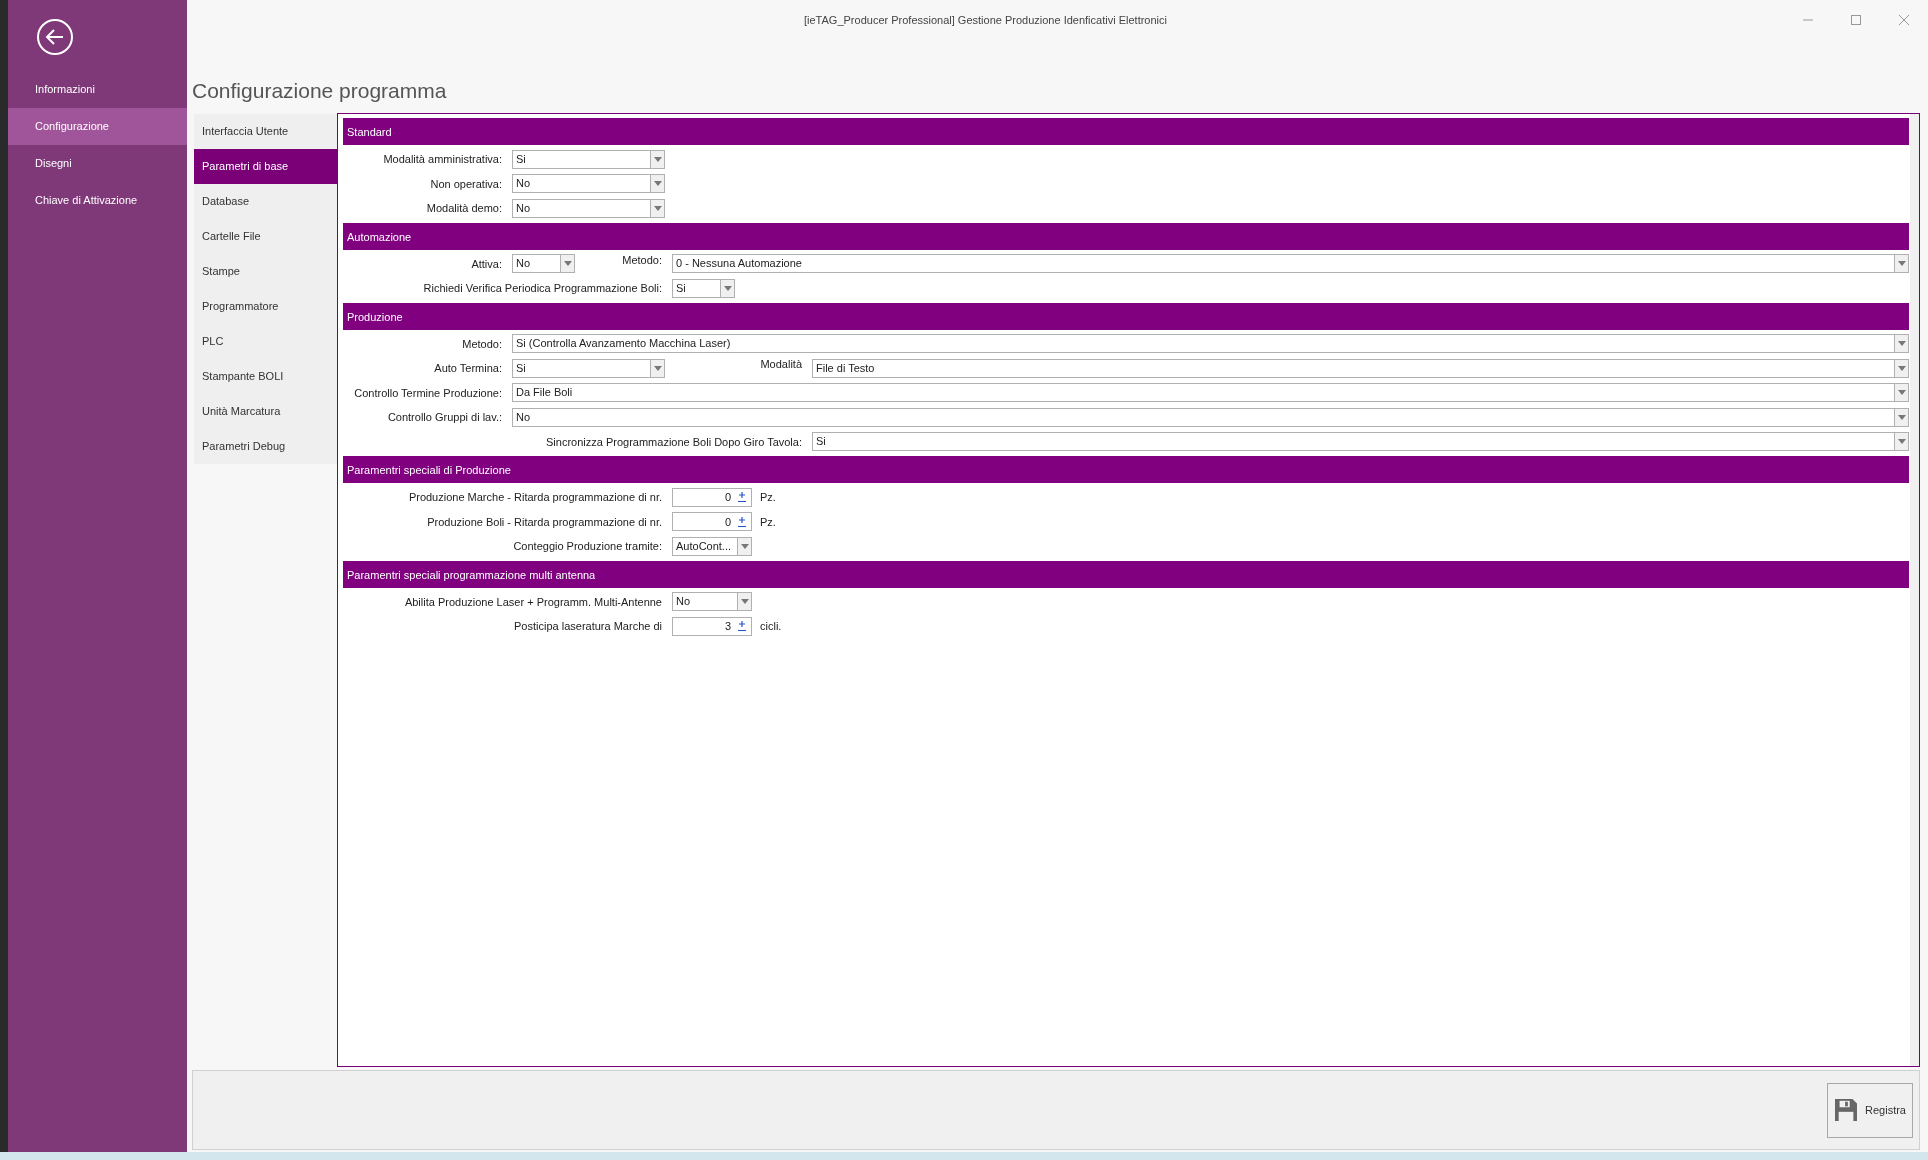 The width and height of the screenshot is (1928, 1160). I want to click on tab: Unità Marcatura, so click(265, 411).